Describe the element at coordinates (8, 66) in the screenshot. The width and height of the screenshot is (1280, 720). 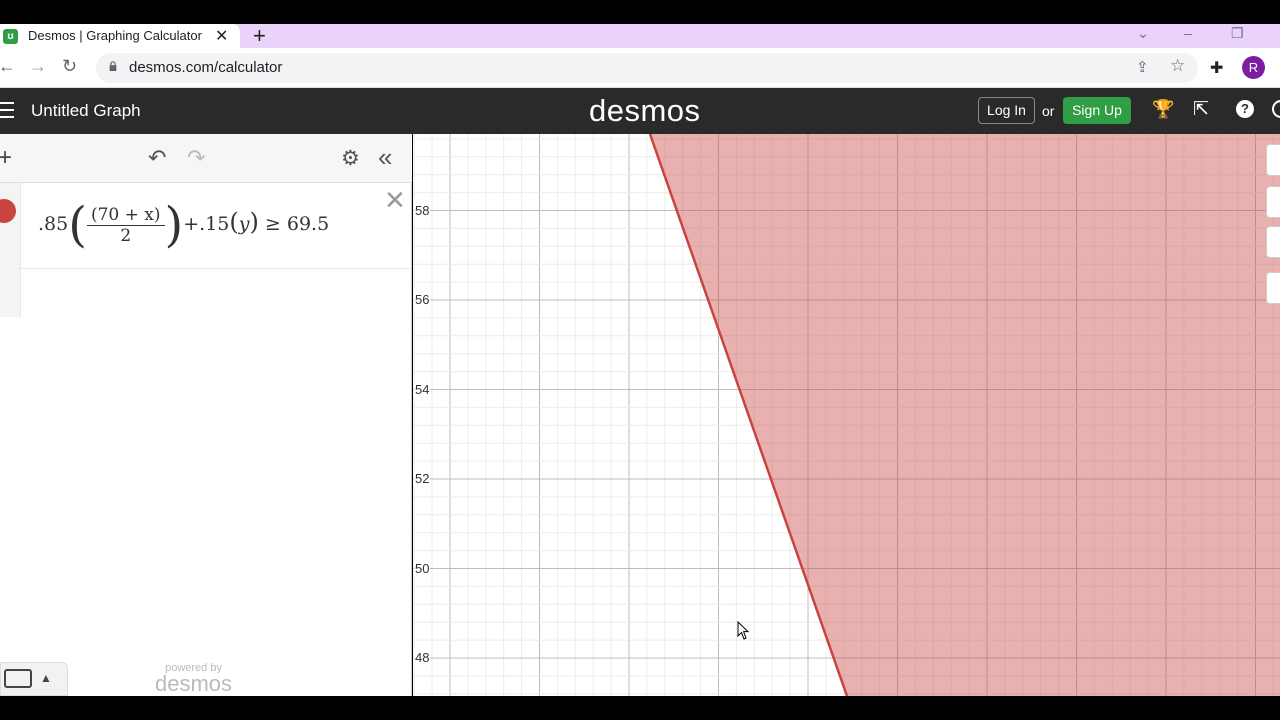
I see `back-icon: ←` at that location.